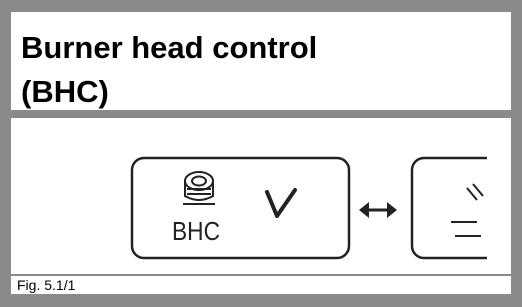 Image resolution: width=522 pixels, height=307 pixels. What do you see at coordinates (378, 210) in the screenshot?
I see `double-arrow-icon` at bounding box center [378, 210].